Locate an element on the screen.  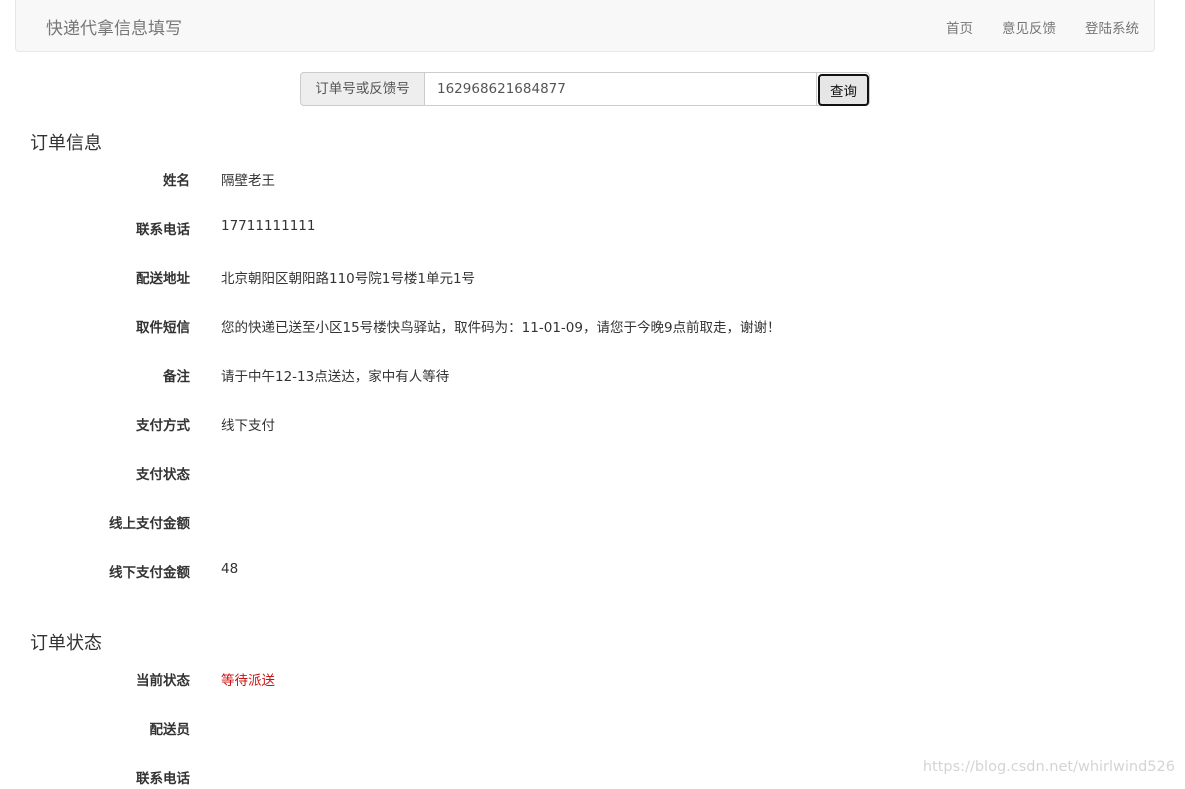
field-label: 线下支付金额 is located at coordinates (130, 571).